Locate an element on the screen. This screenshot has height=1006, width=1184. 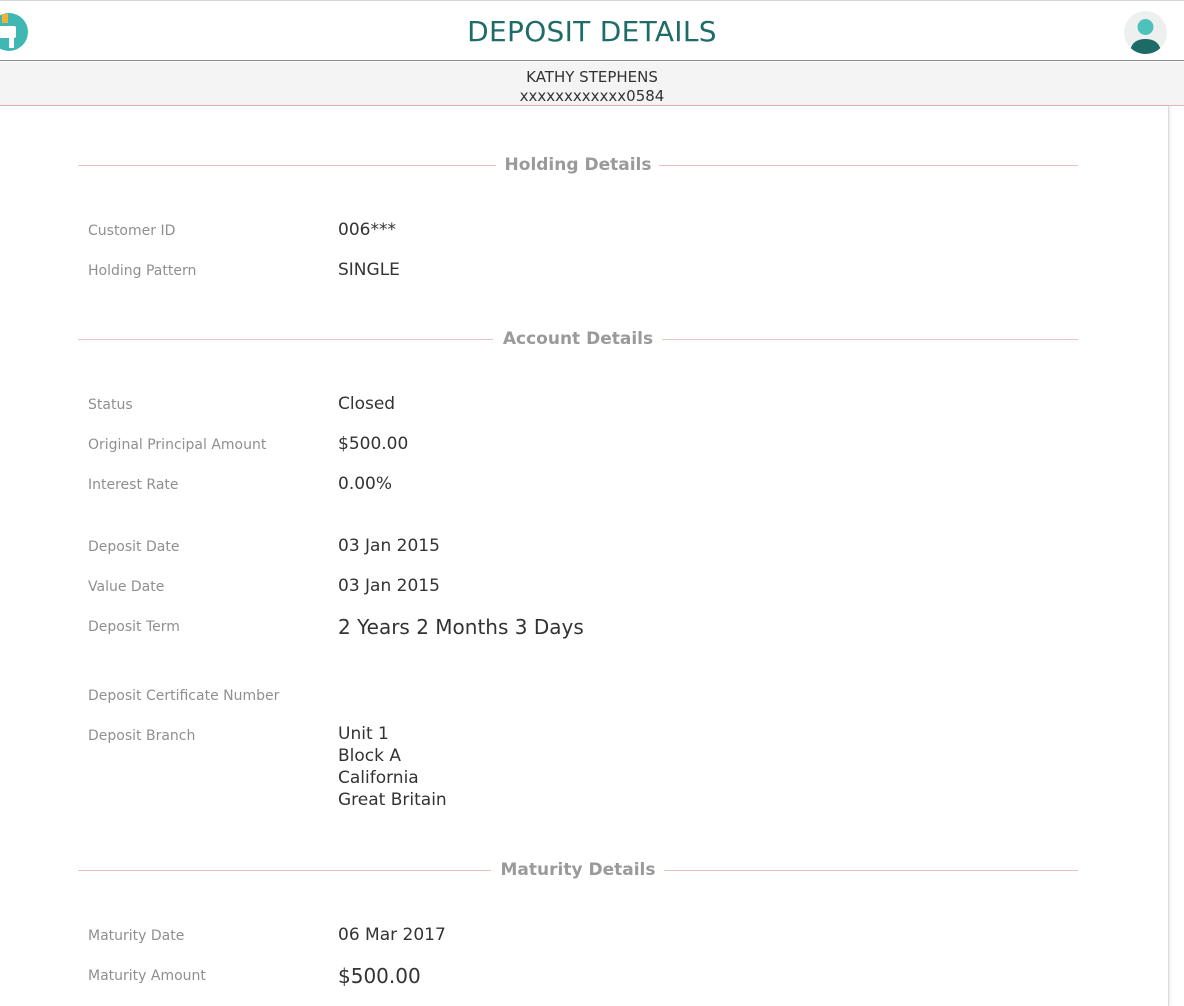
deposit-date-label: Deposit Date is located at coordinates (134, 547).